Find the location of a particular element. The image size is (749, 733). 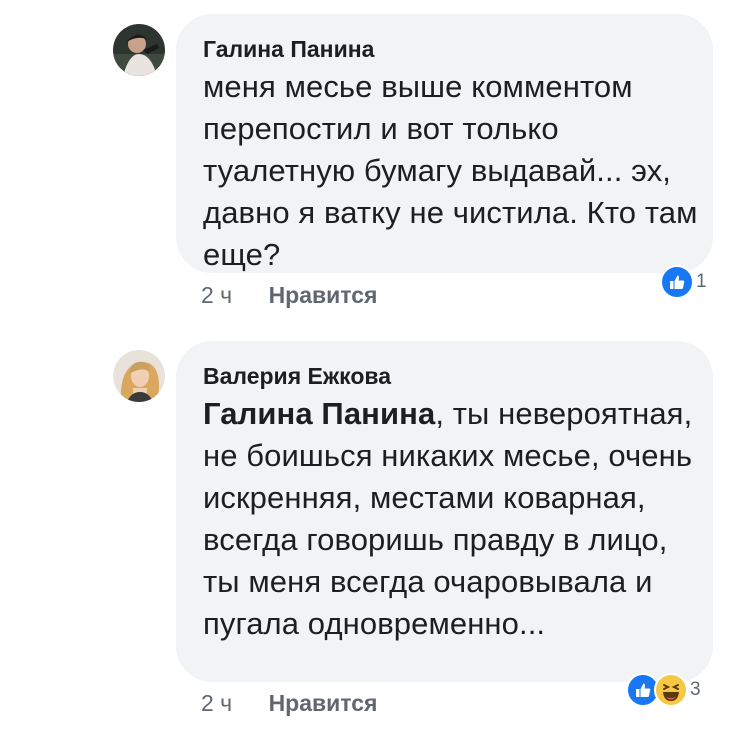

haha-icon is located at coordinates (671, 690).